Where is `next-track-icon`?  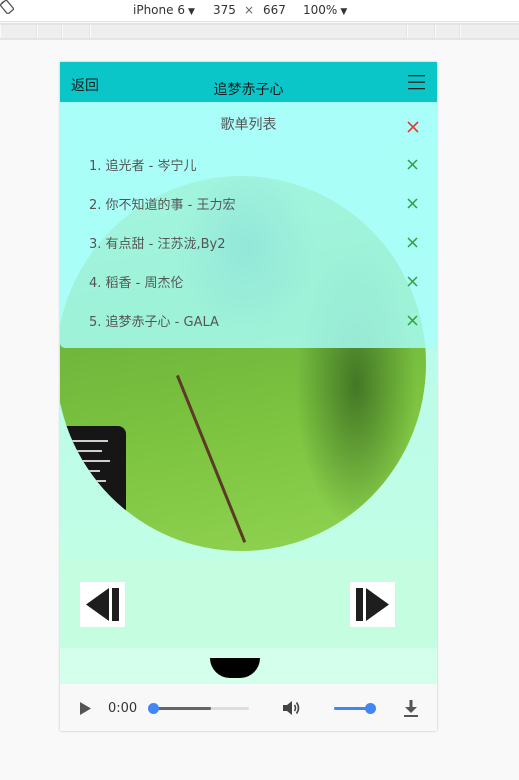 next-track-icon is located at coordinates (372, 604).